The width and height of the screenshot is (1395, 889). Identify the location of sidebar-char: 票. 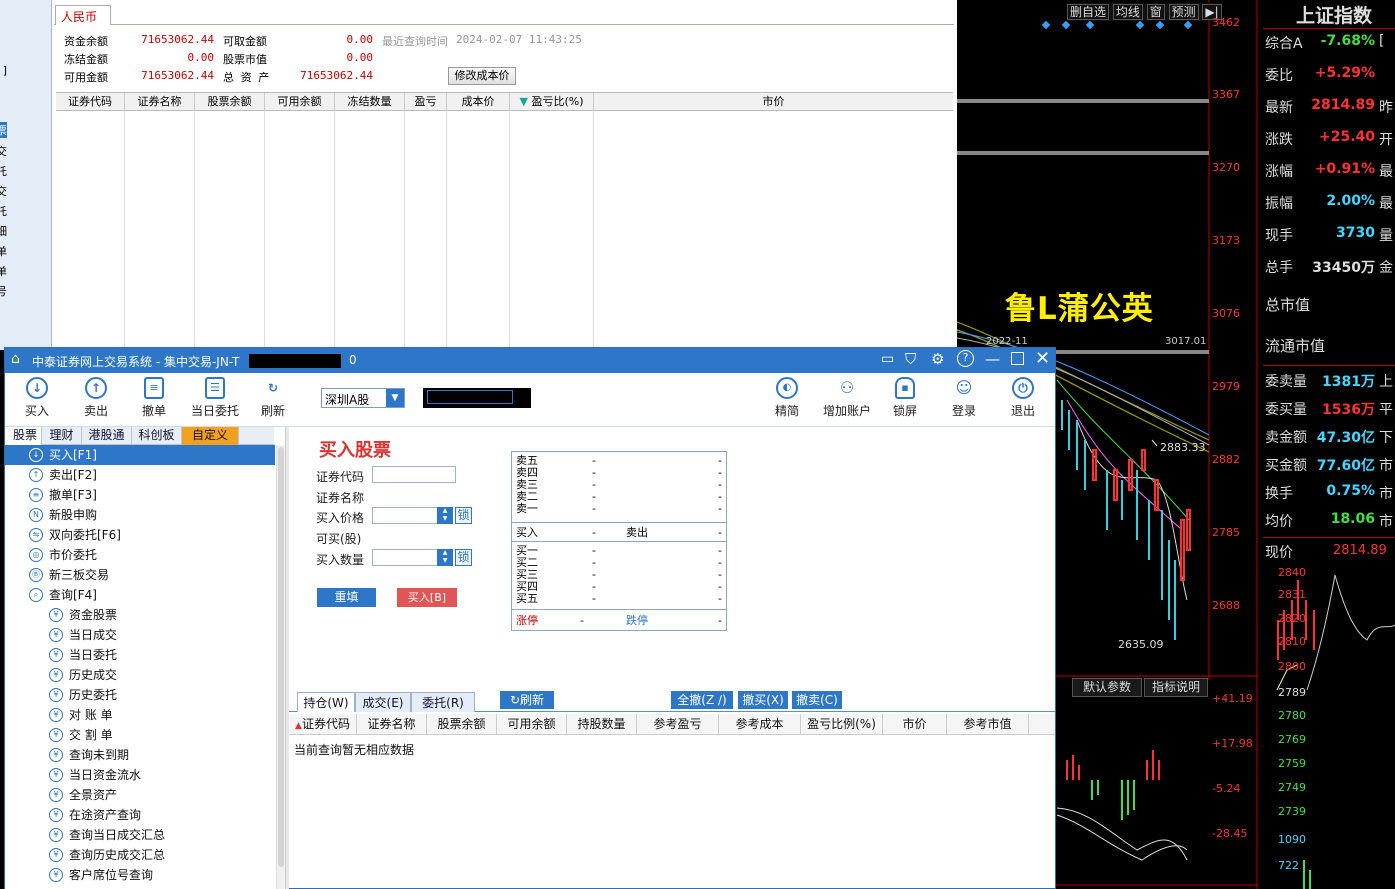
(3, 130).